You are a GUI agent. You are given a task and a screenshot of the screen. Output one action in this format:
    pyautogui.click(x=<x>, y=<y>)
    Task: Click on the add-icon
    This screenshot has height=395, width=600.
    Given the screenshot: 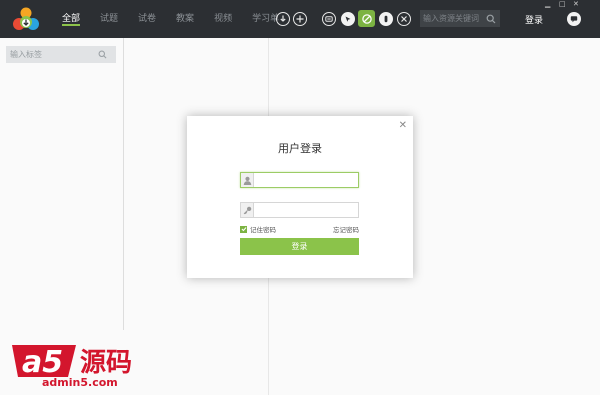 What is the action you would take?
    pyautogui.click(x=300, y=19)
    